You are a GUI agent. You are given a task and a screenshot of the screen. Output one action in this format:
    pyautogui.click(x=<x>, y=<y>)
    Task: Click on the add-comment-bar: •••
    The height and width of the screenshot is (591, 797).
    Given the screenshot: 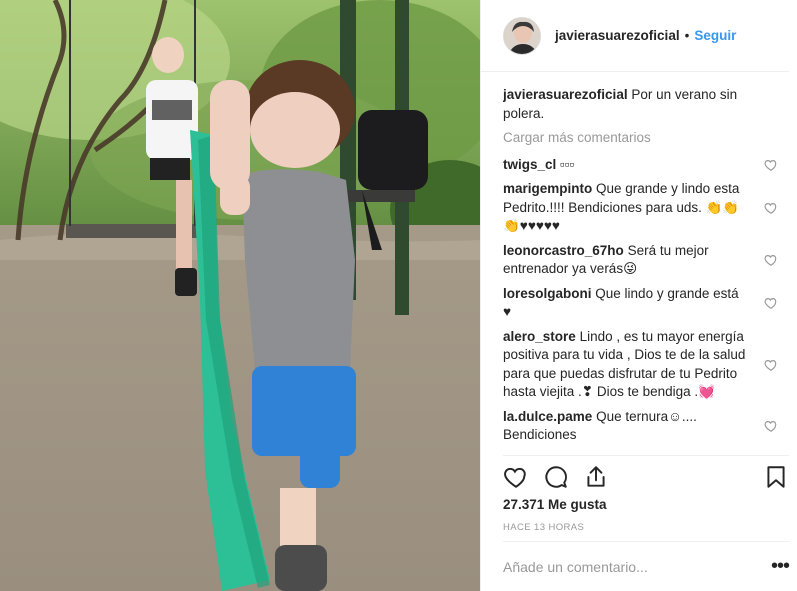 What is the action you would take?
    pyautogui.click(x=646, y=566)
    